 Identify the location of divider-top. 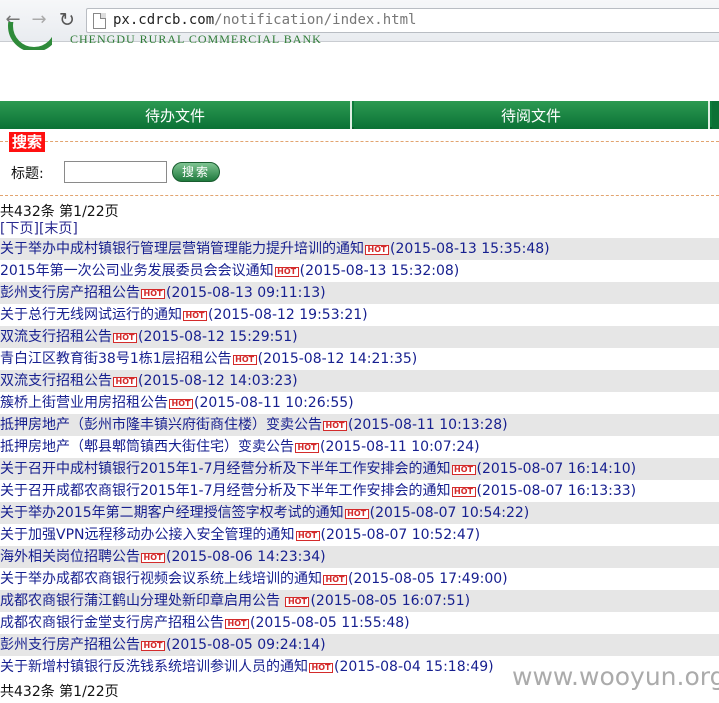
(359, 141).